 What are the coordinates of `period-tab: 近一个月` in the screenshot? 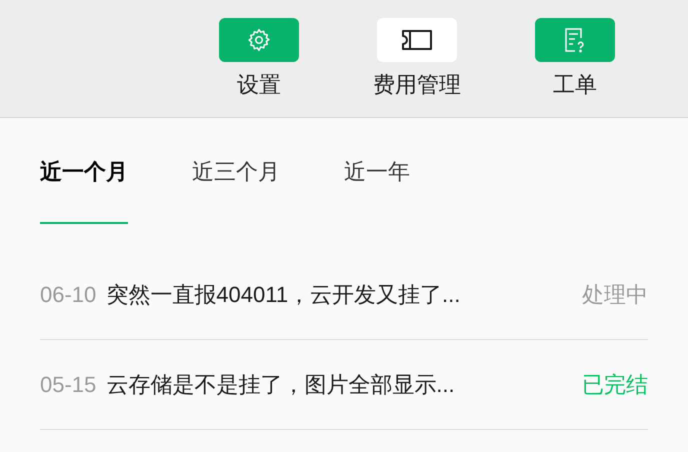 It's located at (84, 189).